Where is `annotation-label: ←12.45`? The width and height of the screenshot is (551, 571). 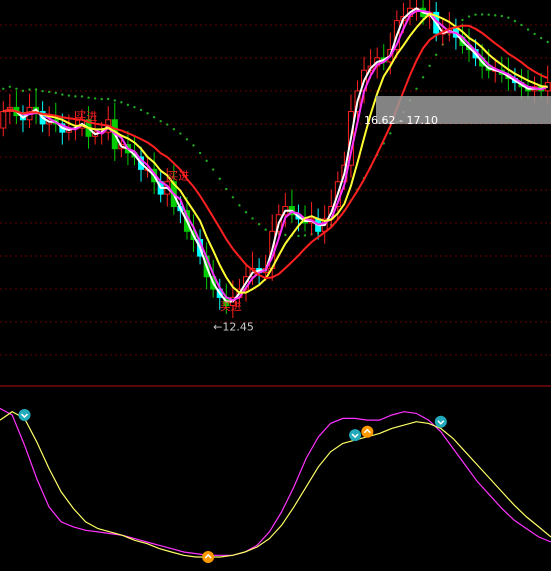 annotation-label: ←12.45 is located at coordinates (233, 326).